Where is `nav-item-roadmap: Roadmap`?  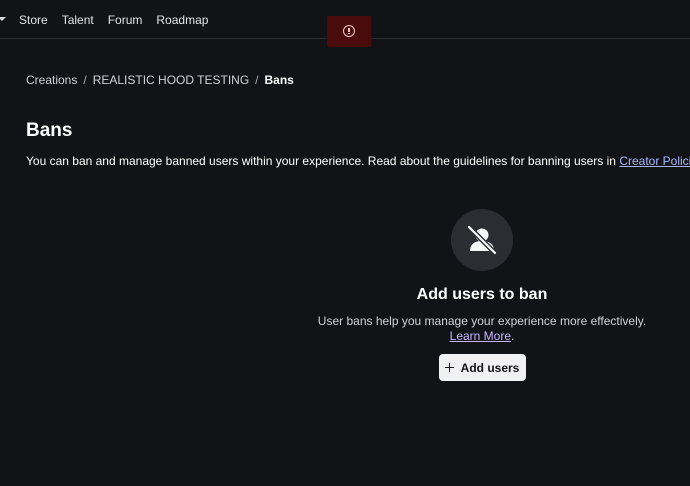 nav-item-roadmap: Roadmap is located at coordinates (182, 20).